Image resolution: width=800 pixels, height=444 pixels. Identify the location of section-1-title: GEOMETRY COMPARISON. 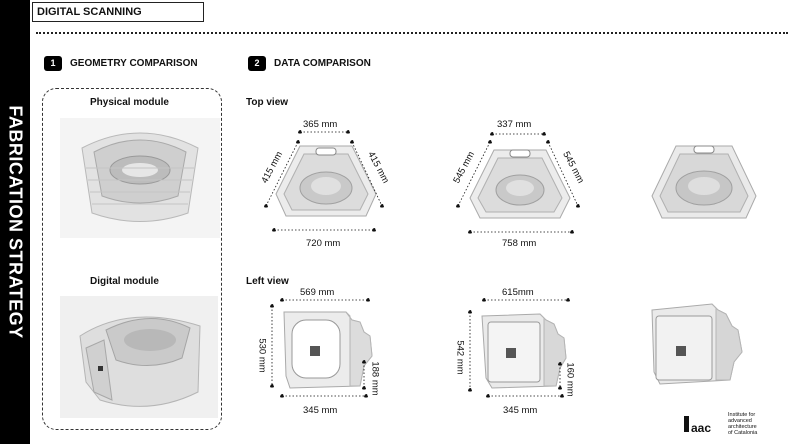
(134, 63).